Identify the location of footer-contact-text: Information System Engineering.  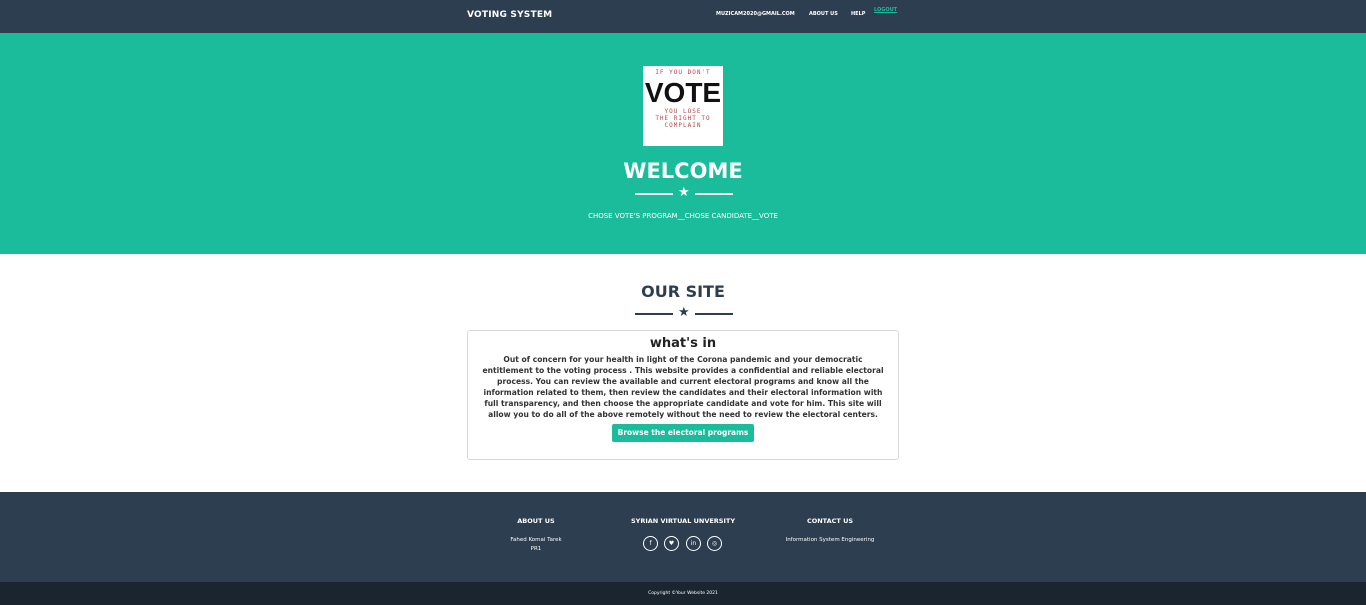
(830, 540).